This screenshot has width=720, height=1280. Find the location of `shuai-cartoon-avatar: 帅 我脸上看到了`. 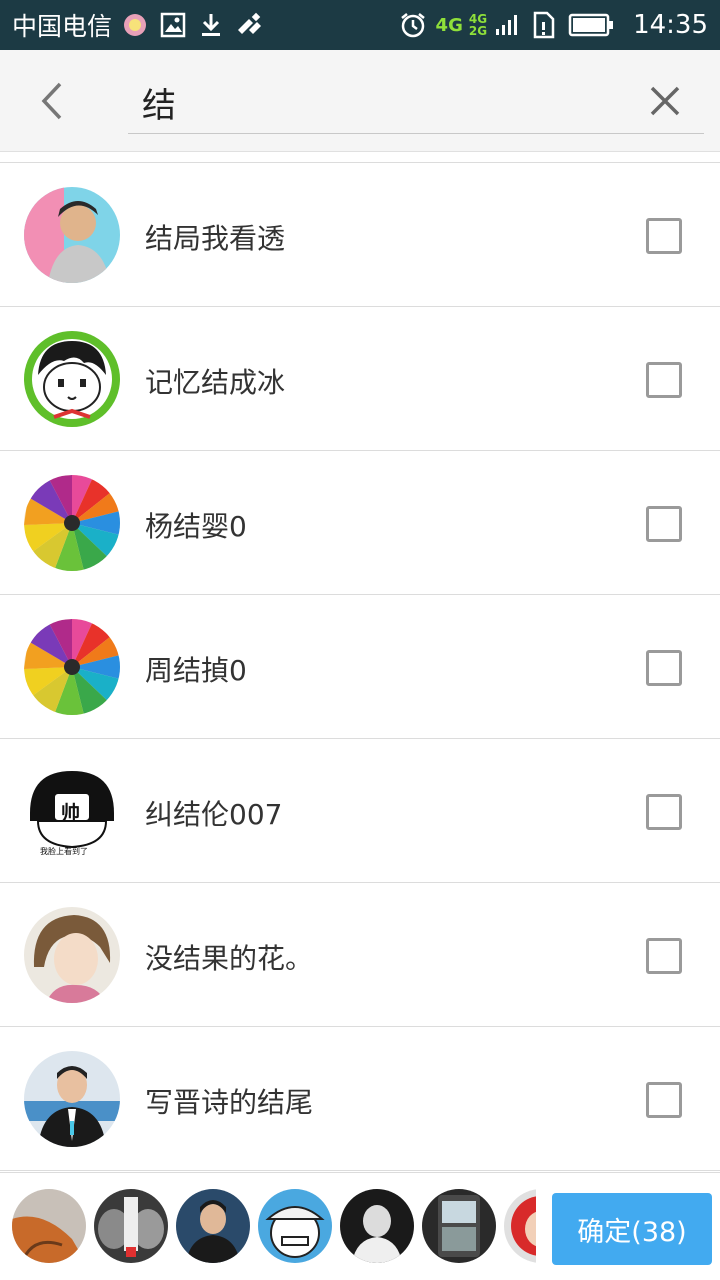

shuai-cartoon-avatar: 帅 我脸上看到了 is located at coordinates (72, 811).